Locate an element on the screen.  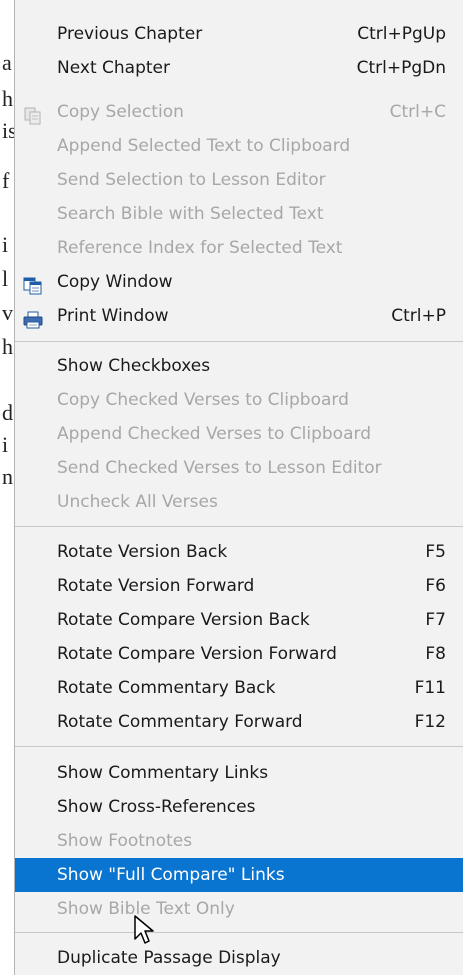
menu-item-rotate-commentary-forward: Rotate Commentary Forward F12 is located at coordinates (239, 722).